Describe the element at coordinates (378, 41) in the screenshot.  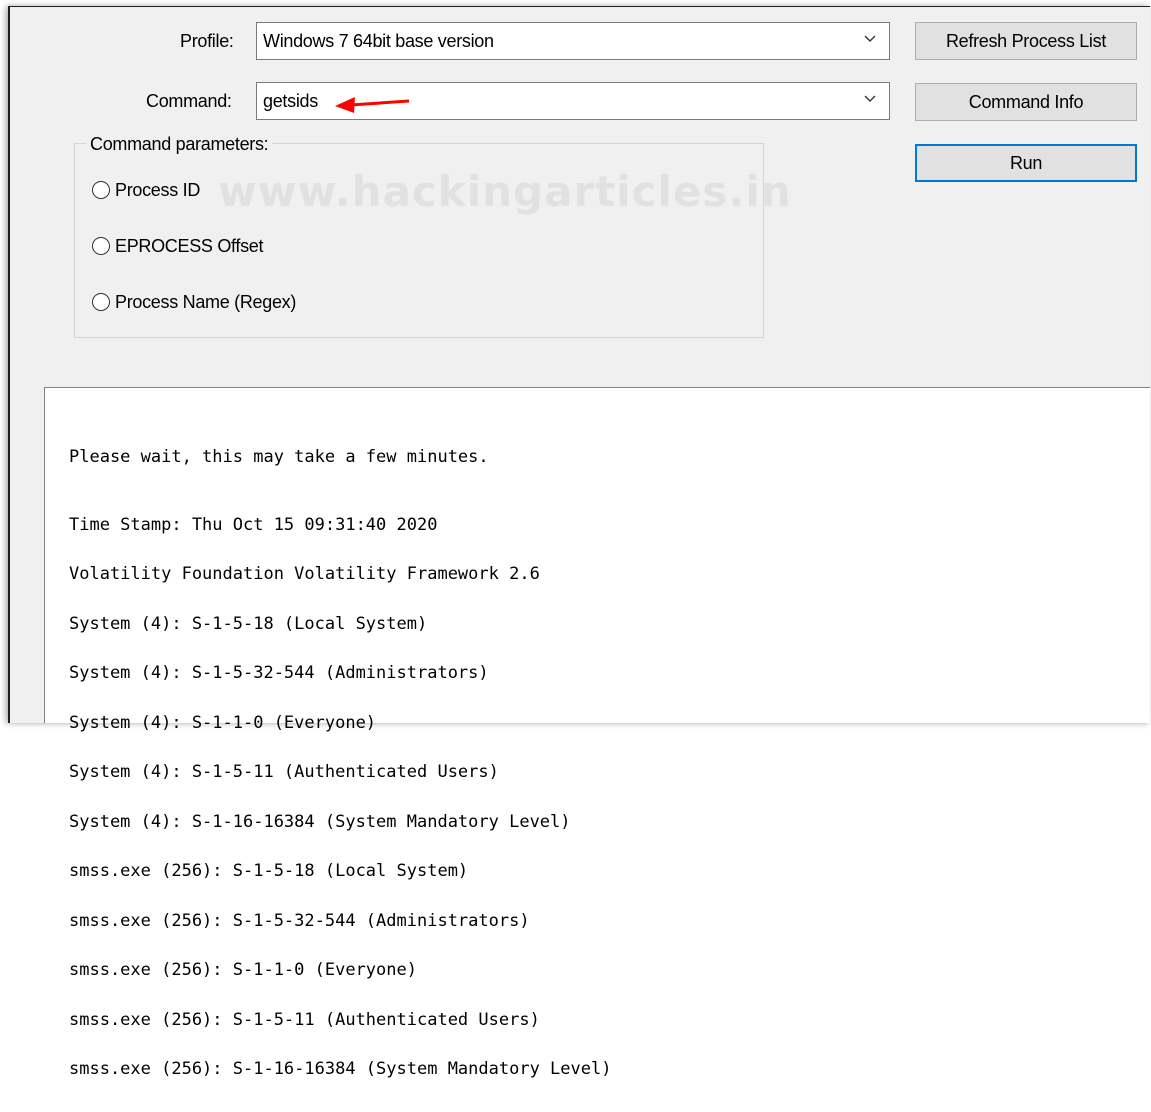
I see `profile-value: Windows 7 64bit base version` at that location.